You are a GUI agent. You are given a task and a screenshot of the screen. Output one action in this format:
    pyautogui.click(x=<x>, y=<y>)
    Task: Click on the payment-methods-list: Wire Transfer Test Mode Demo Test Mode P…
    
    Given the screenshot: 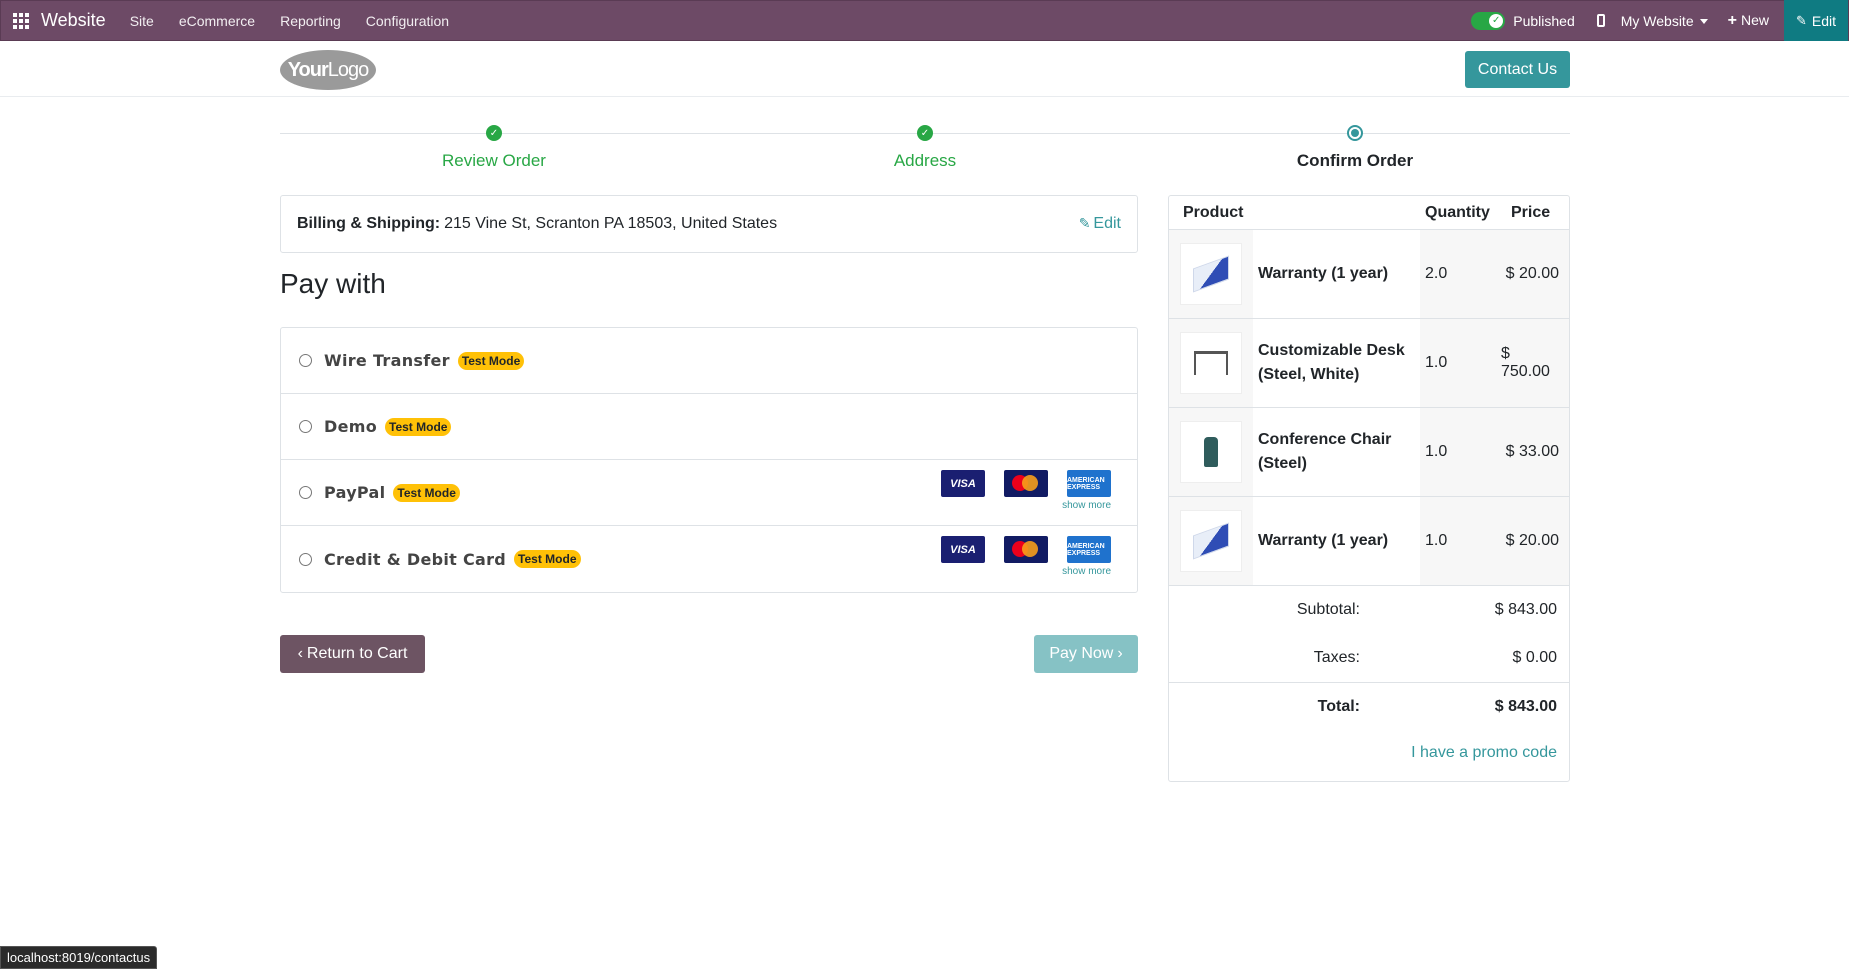 What is the action you would take?
    pyautogui.click(x=709, y=460)
    